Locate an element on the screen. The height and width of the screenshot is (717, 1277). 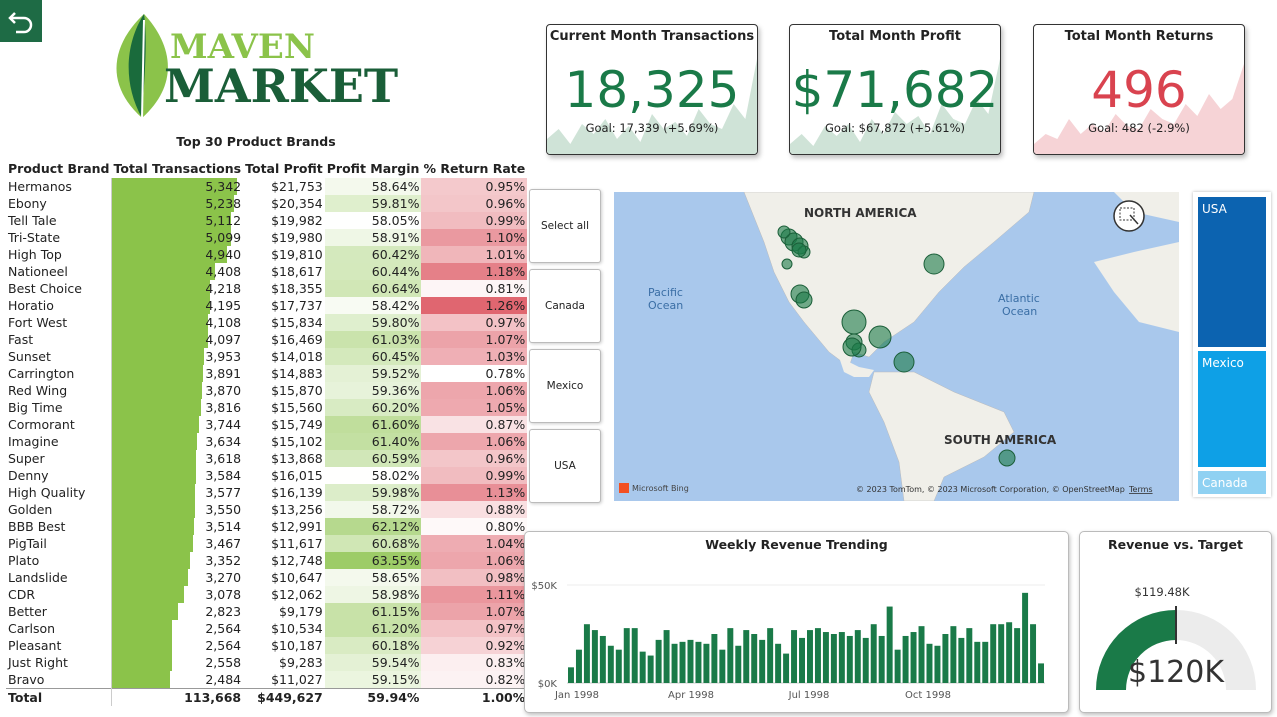
table-row: Ebony 5,238 $20,354 59.81% 0.96% is located at coordinates (267, 203).